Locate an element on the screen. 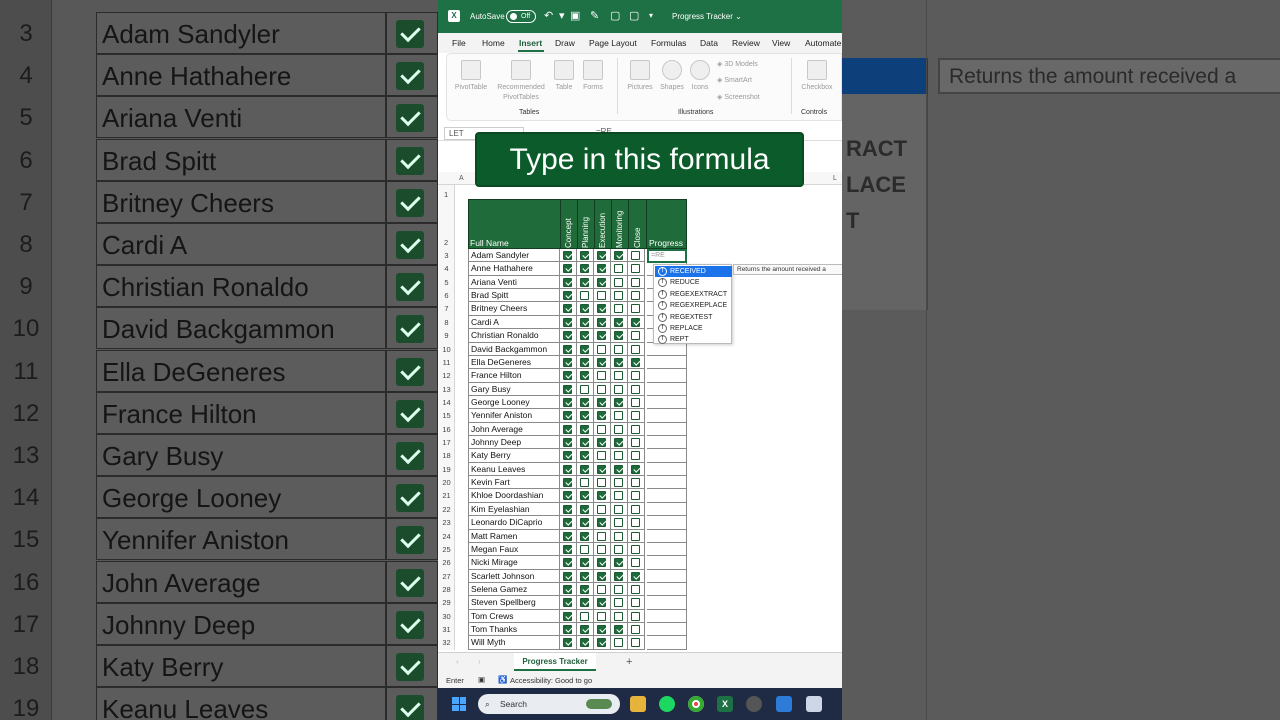 This screenshot has height=720, width=1280. name-cell: John Average is located at coordinates (514, 429).